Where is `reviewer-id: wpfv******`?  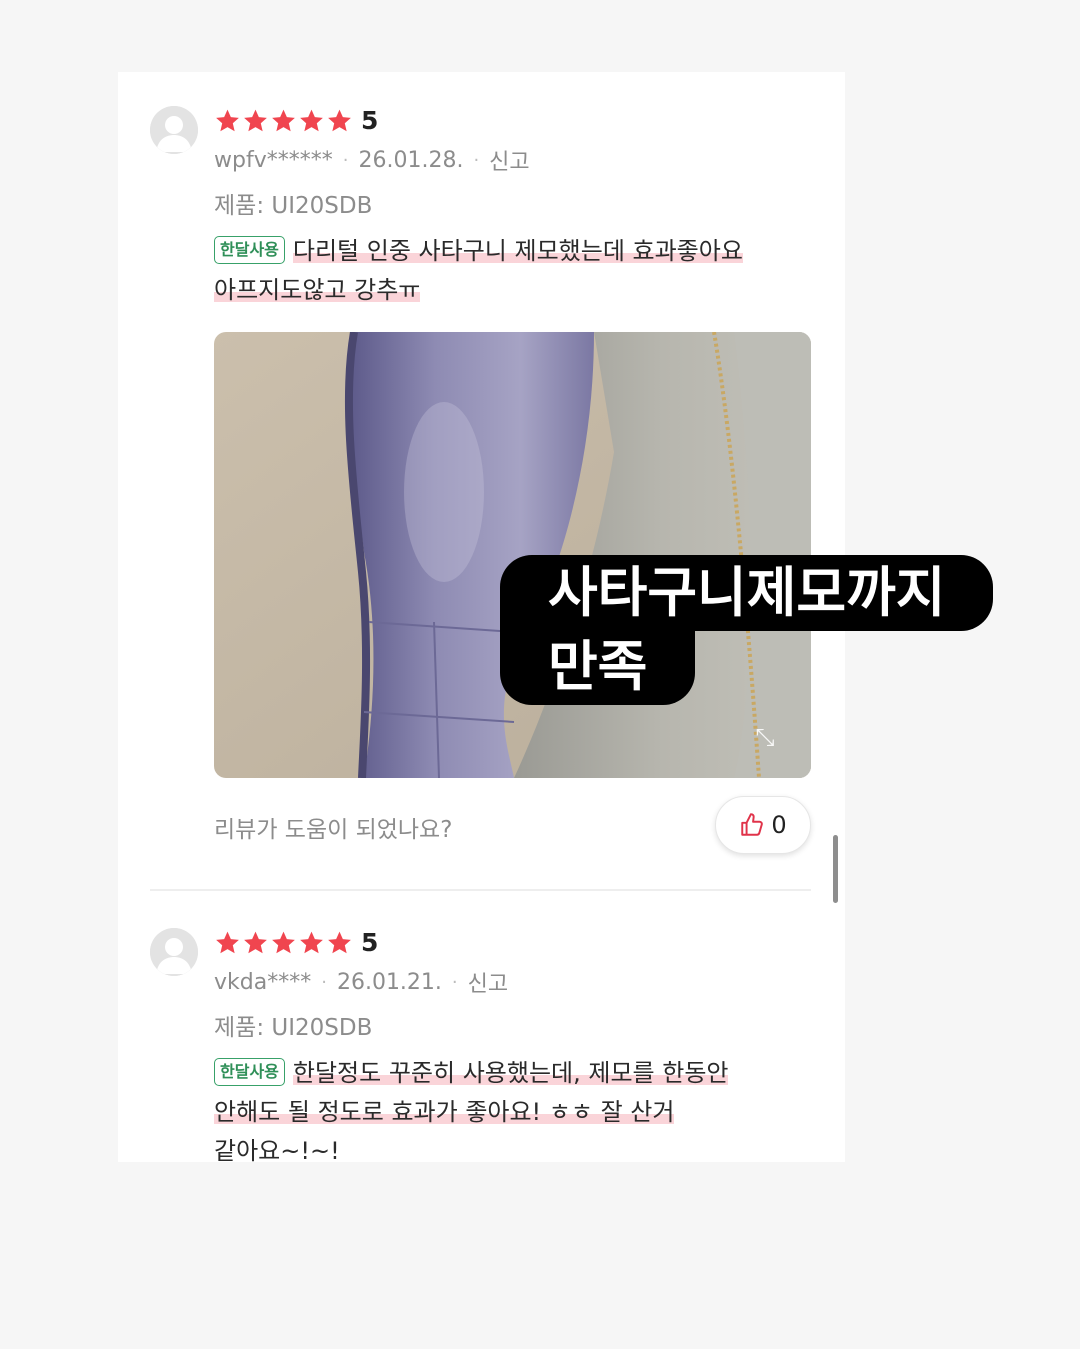 reviewer-id: wpfv****** is located at coordinates (273, 160).